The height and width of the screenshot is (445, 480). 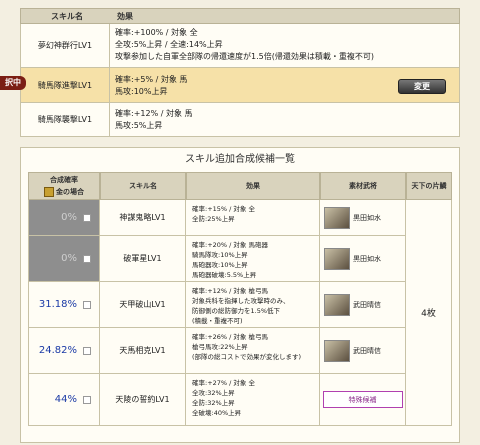 What do you see at coordinates (240, 85) in the screenshot?
I see `skill-row-2-selected: 騎馬隊進撃LV1 確率:+5% / 対象 馬 馬攻:10%上昇` at bounding box center [240, 85].